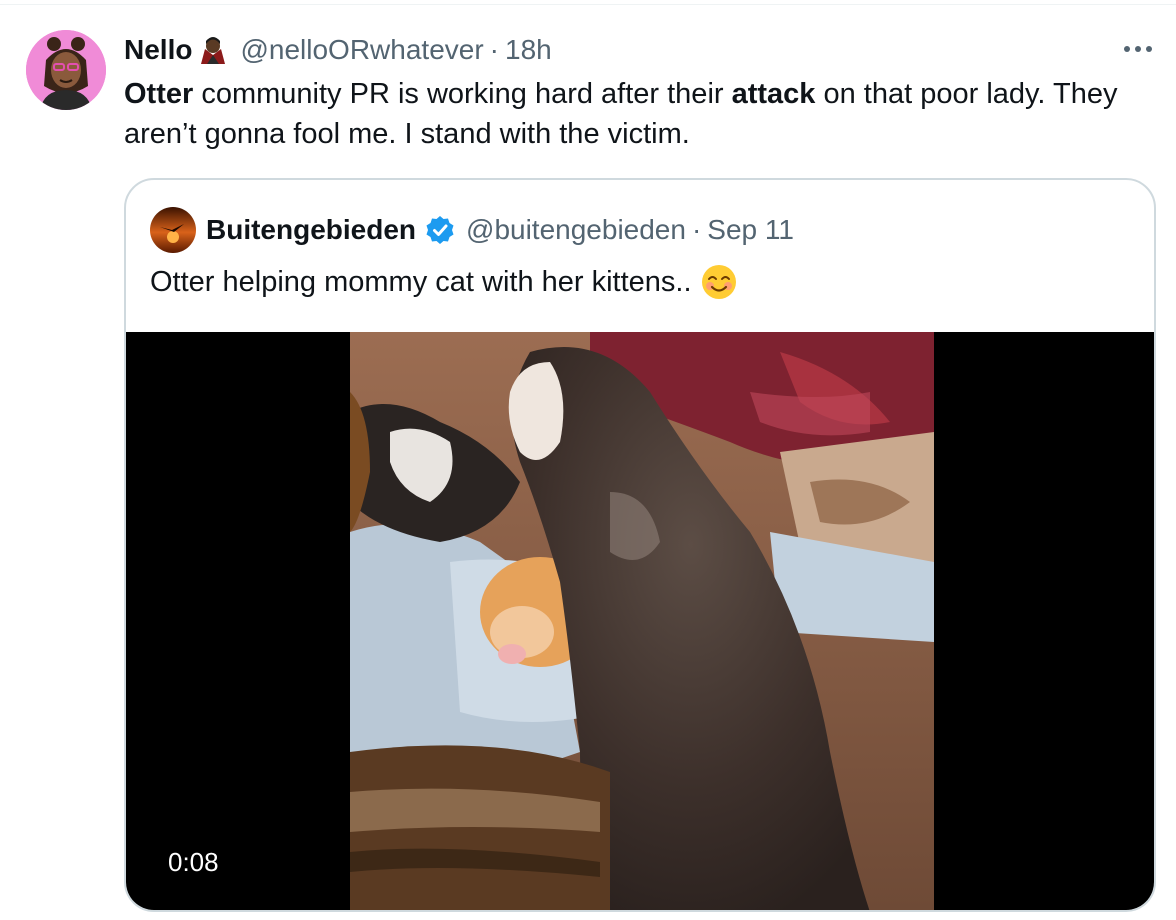 This screenshot has width=1176, height=920. I want to click on author-name: Nello, so click(158, 50).